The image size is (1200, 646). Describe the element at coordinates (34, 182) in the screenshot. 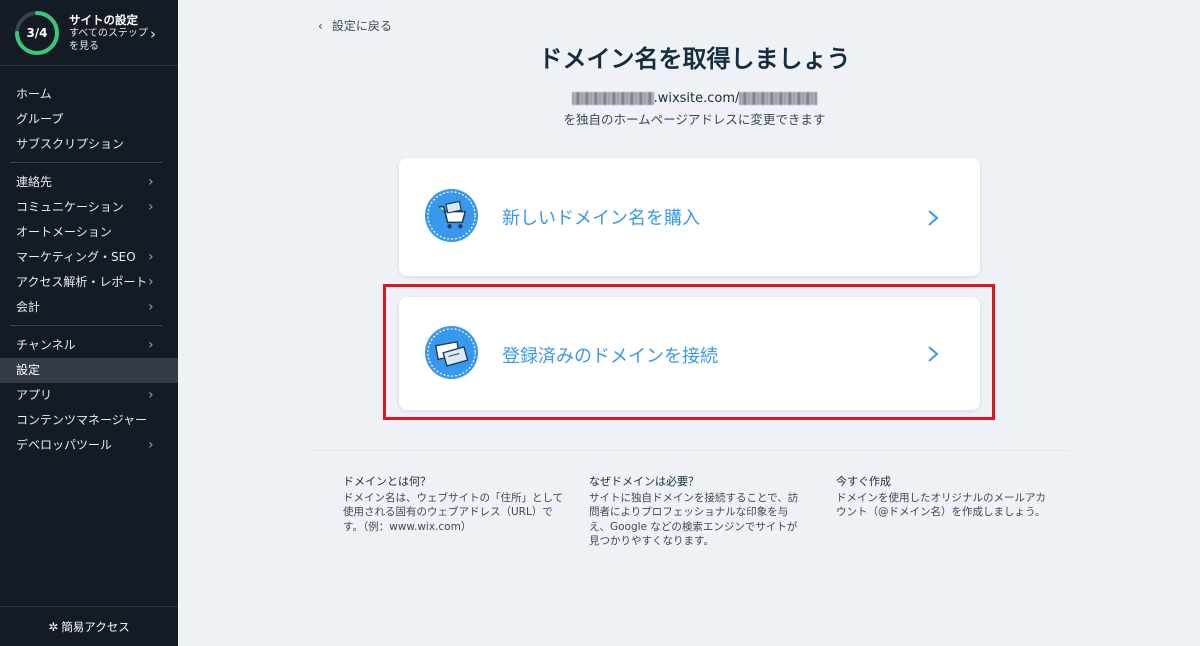

I see `sidebar-item-label: 連絡先` at that location.